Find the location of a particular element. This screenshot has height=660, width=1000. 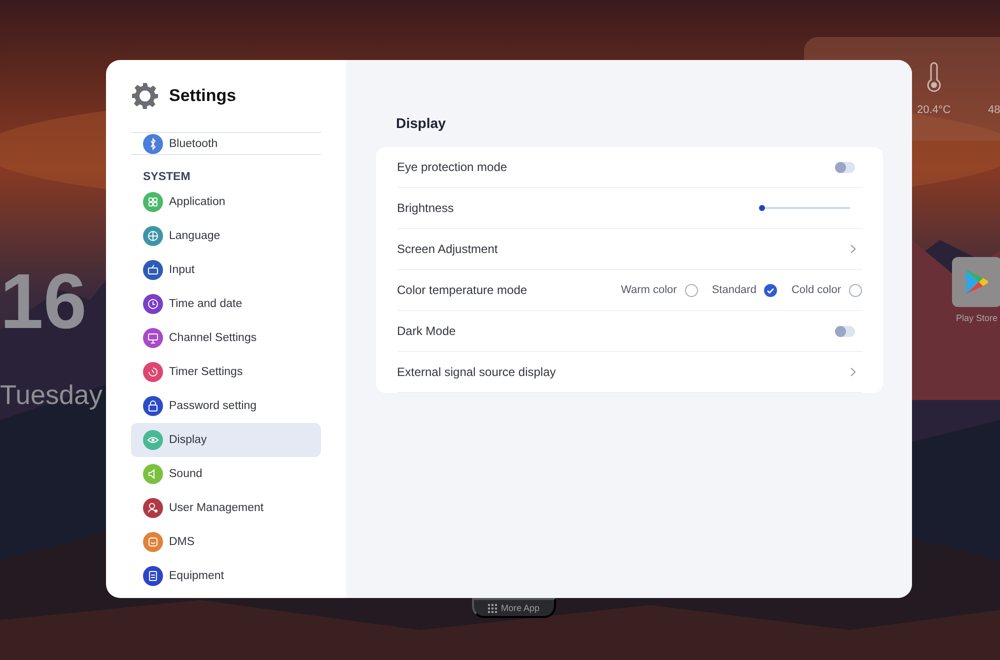

setting-label: External signal source display is located at coordinates (477, 372).